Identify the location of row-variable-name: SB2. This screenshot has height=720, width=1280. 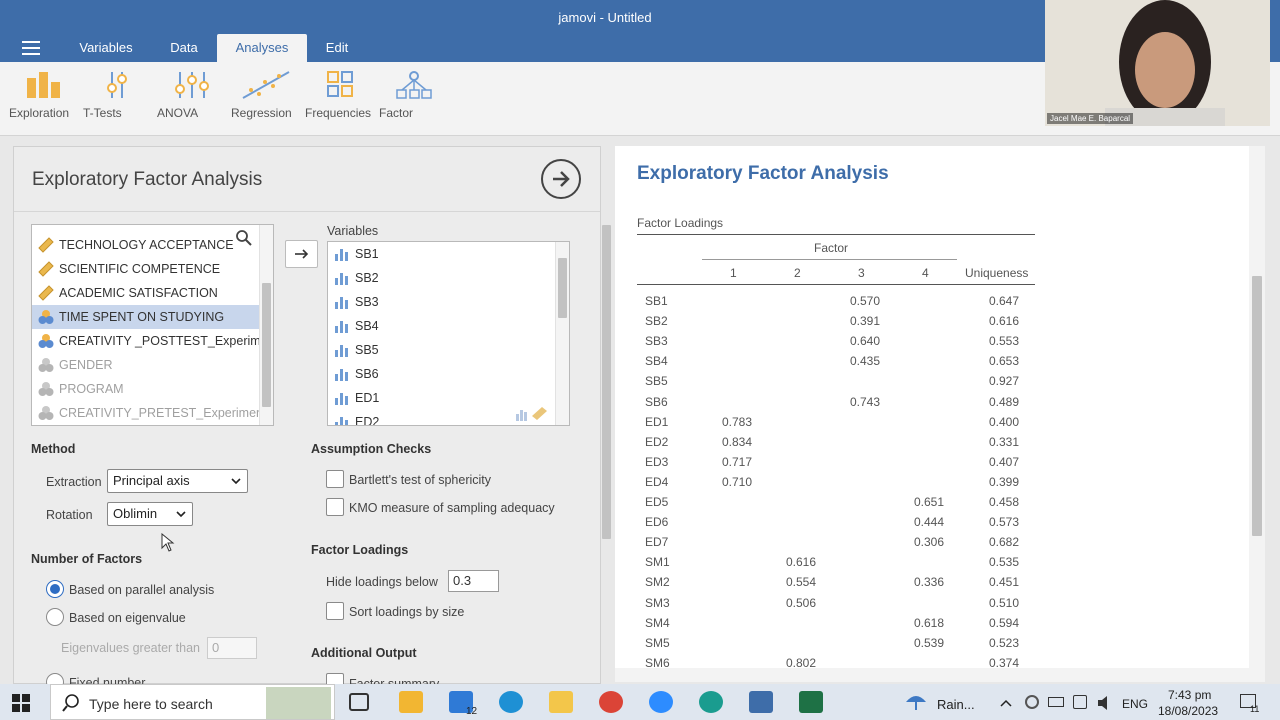
(656, 321).